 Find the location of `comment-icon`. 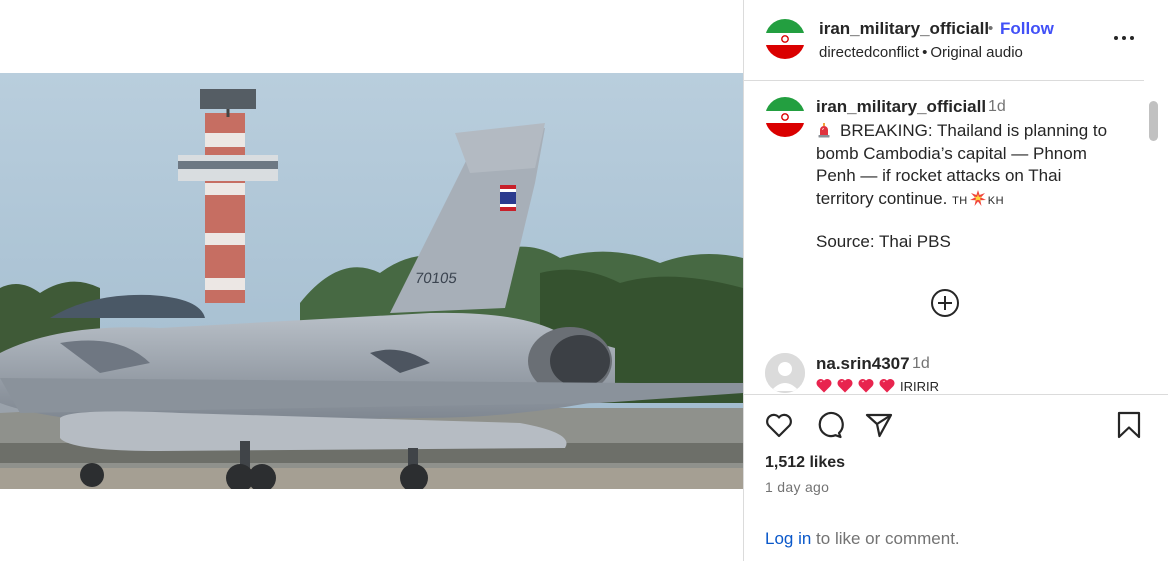

comment-icon is located at coordinates (831, 425).